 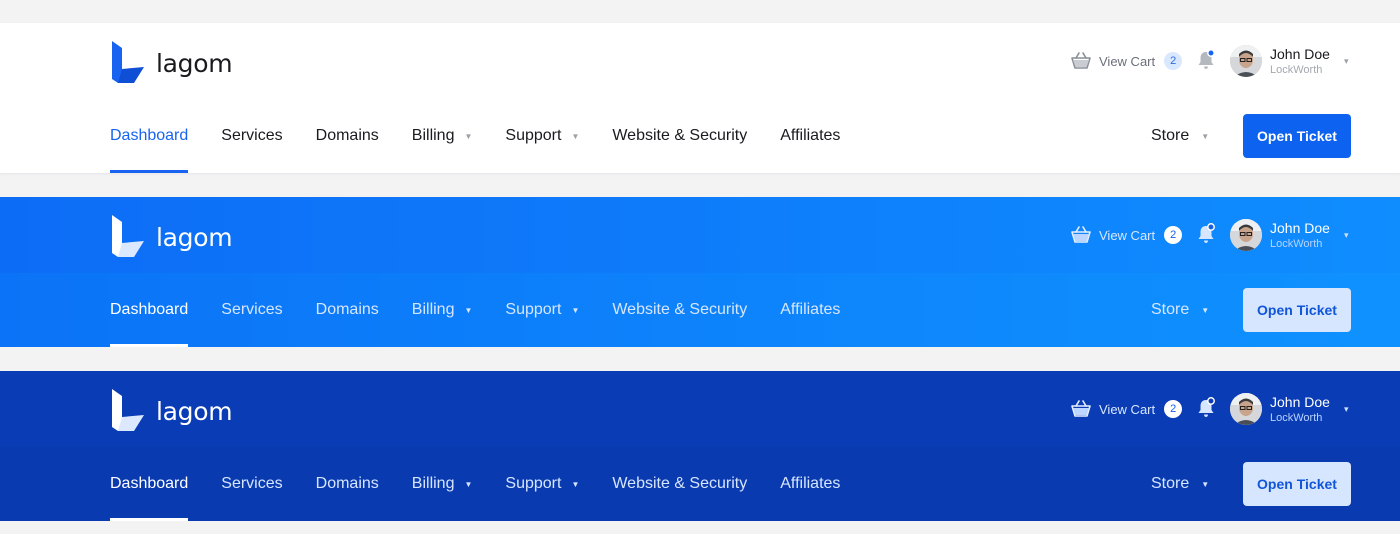 What do you see at coordinates (1081, 61) in the screenshot?
I see `basket-icon` at bounding box center [1081, 61].